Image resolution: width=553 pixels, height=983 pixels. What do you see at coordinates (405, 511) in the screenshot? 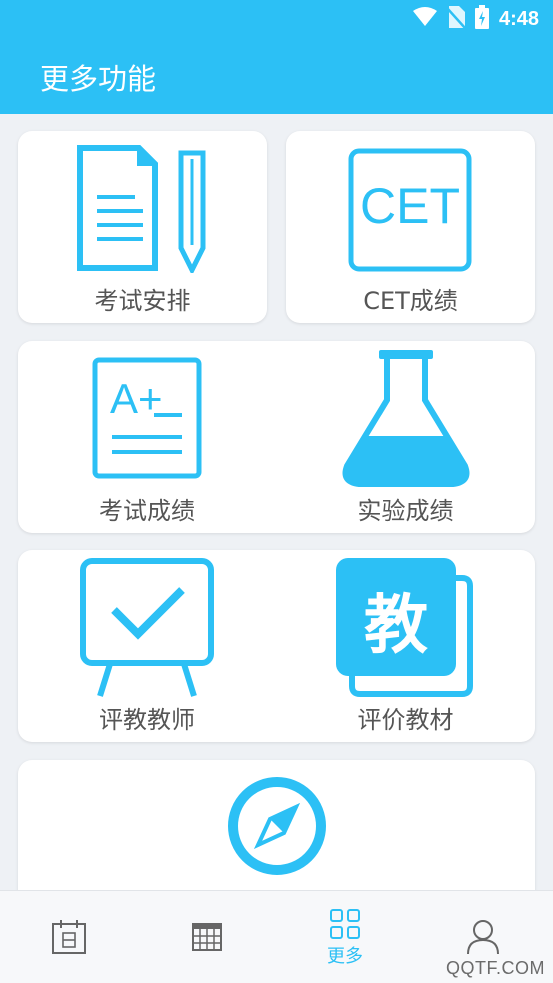
I see `tile-label: 实验成绩` at bounding box center [405, 511].